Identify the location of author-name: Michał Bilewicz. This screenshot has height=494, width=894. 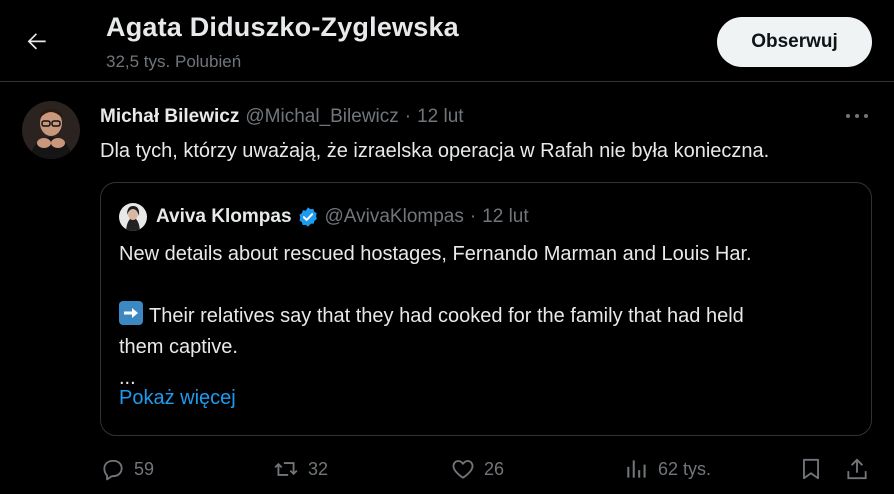
(169, 117).